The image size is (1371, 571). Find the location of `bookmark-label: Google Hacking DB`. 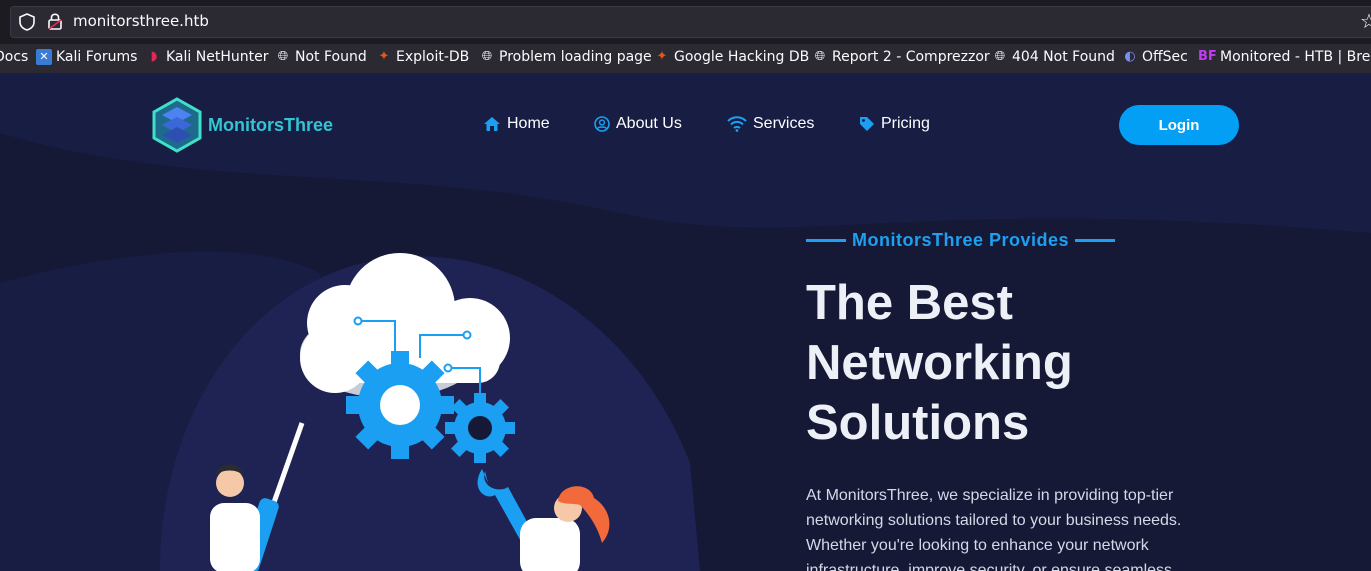

bookmark-label: Google Hacking DB is located at coordinates (742, 57).